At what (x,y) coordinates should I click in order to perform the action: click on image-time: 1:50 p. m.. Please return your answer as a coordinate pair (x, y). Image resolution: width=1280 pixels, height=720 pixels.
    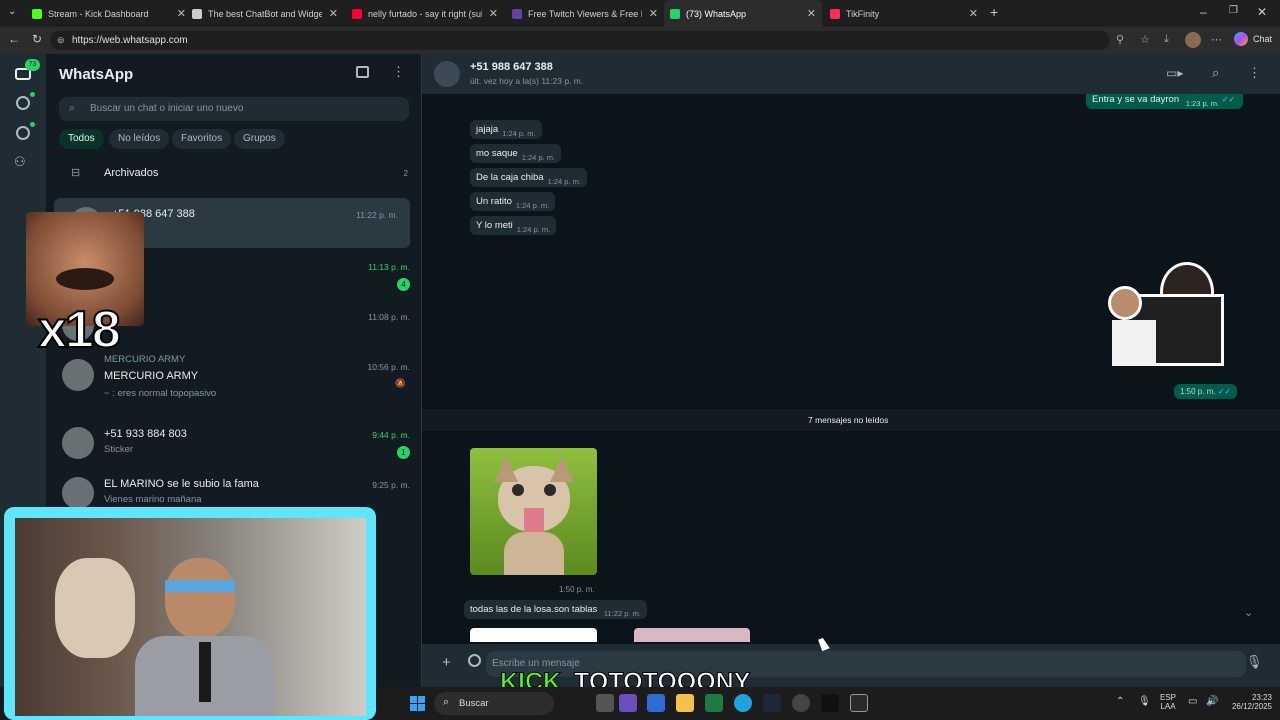
    Looking at the image, I should click on (577, 589).